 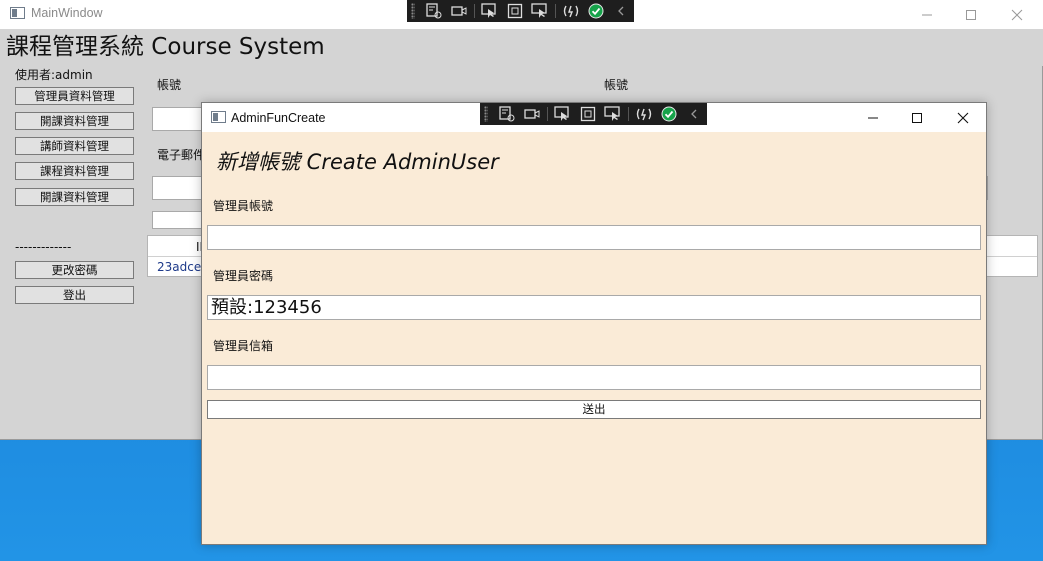 What do you see at coordinates (594, 307) in the screenshot?
I see `admin-password-input: 預設:123456` at bounding box center [594, 307].